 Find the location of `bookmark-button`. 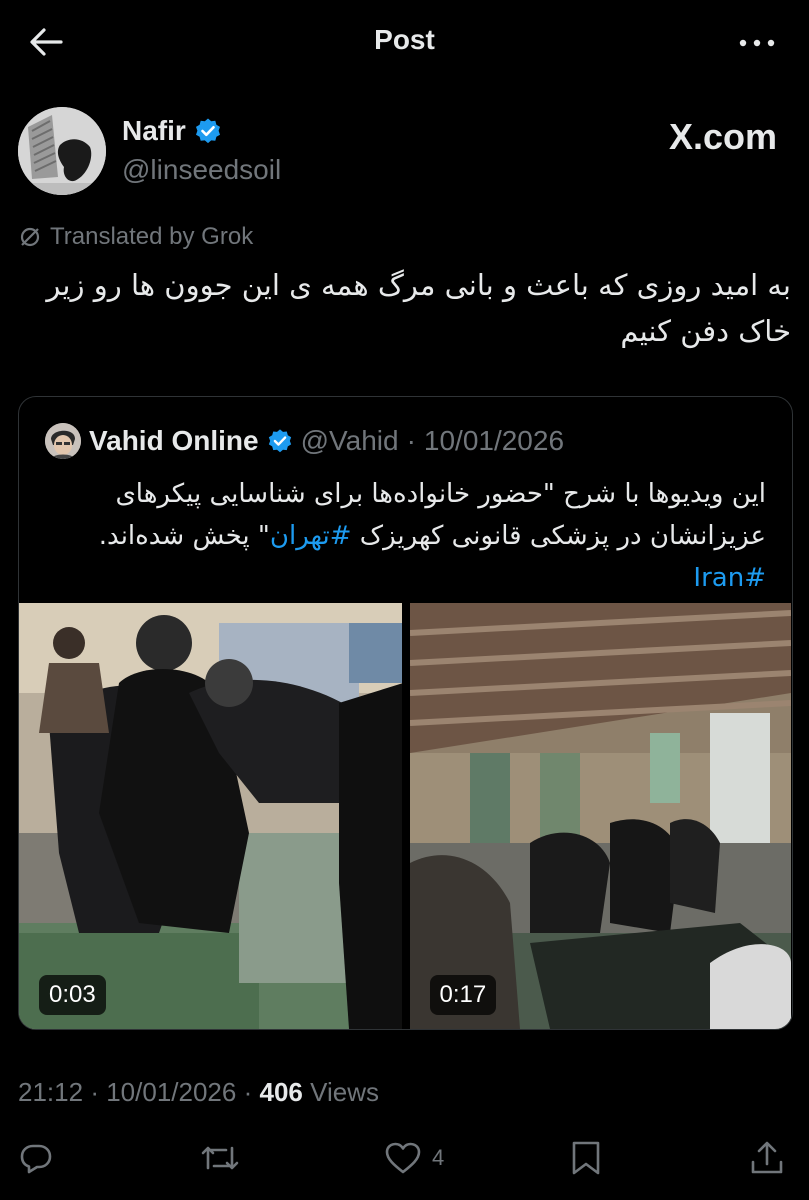

bookmark-button is located at coordinates (586, 1158).